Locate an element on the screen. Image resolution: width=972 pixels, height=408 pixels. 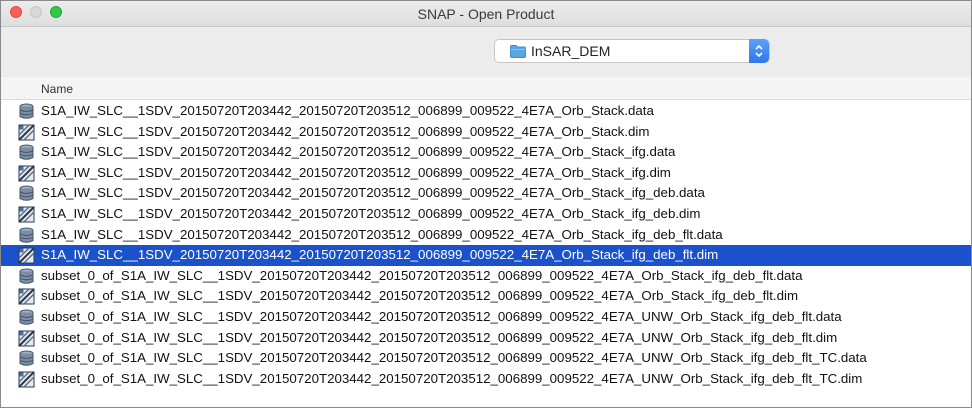
chevron-up-down-icon is located at coordinates (759, 51).